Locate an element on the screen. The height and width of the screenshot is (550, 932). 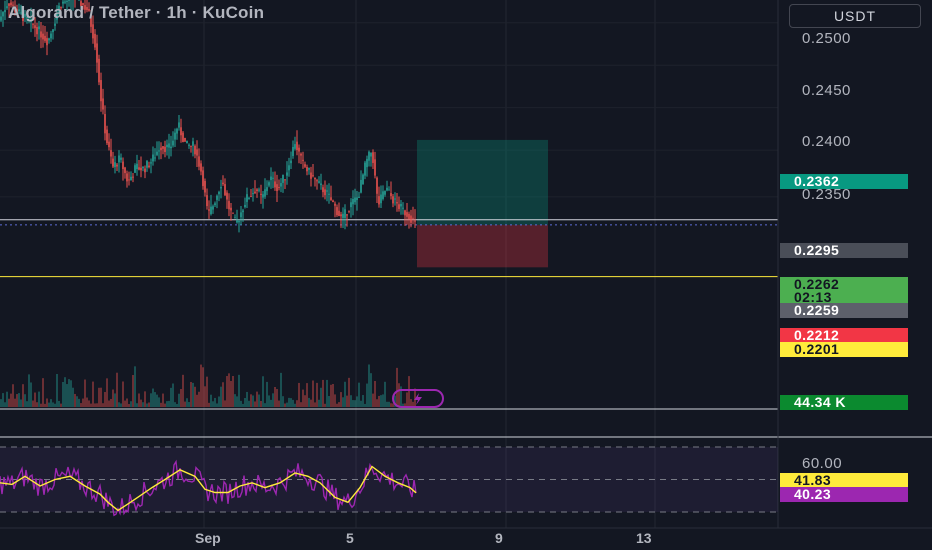
lightning-icon is located at coordinates (418, 398).